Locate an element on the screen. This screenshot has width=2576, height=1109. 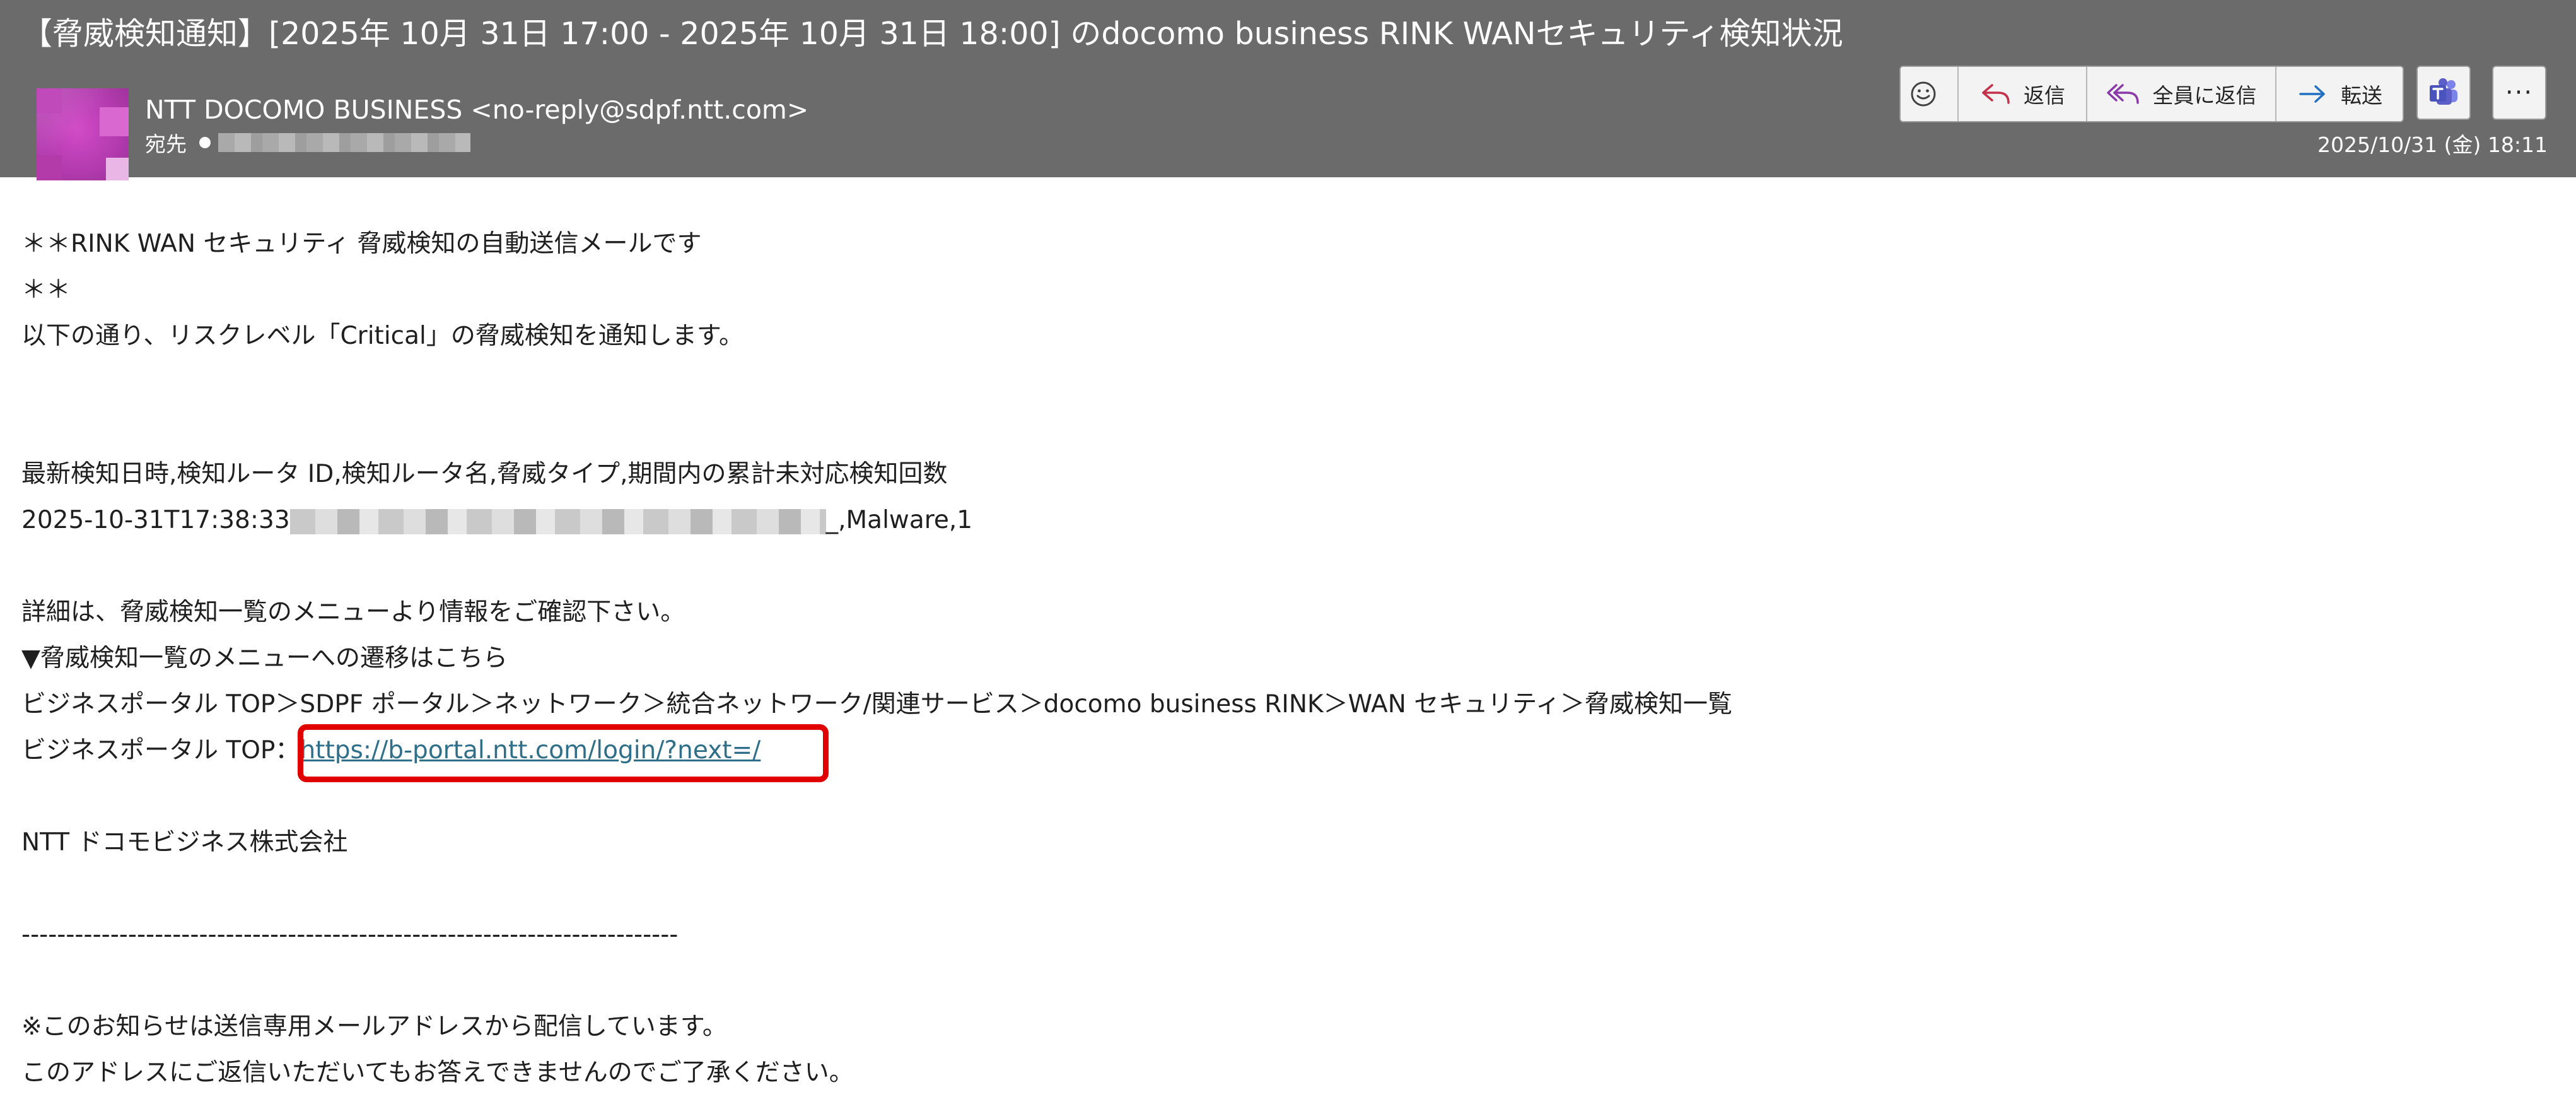
reply-arrow-icon is located at coordinates (1996, 94).